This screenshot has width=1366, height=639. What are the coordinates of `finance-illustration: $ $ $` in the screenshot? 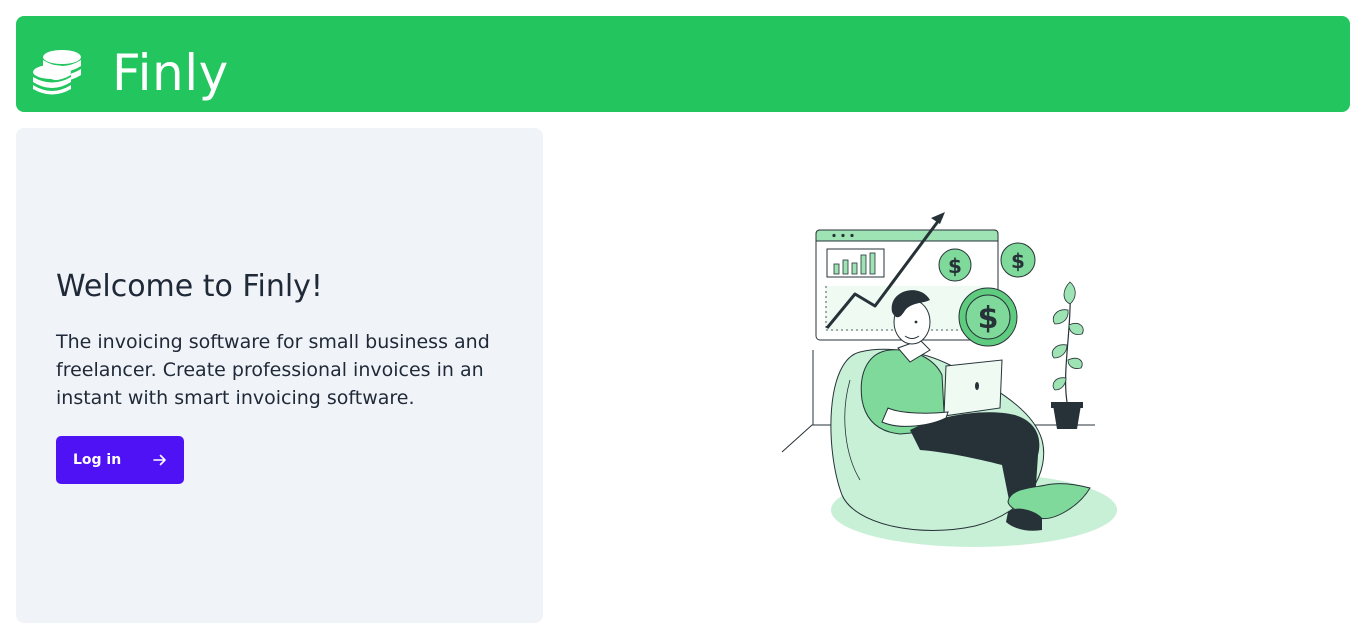 It's located at (950, 380).